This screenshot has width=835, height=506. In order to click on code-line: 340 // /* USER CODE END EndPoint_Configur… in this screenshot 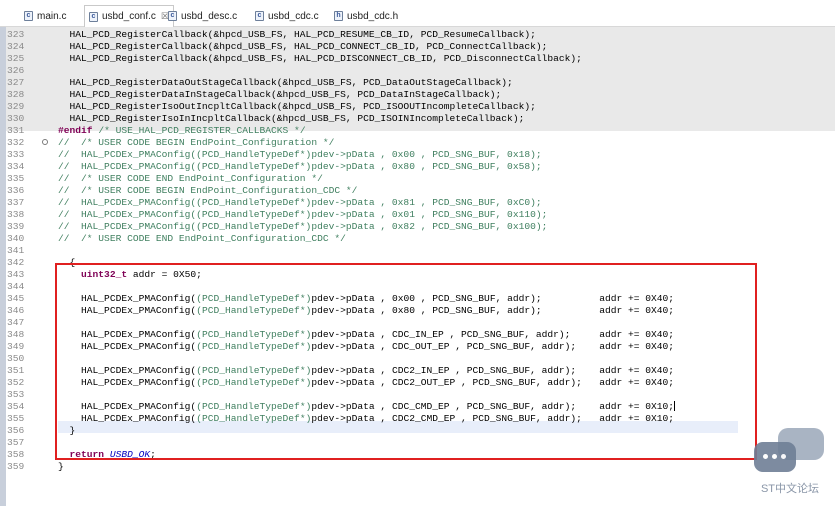, I will do `click(417, 239)`.